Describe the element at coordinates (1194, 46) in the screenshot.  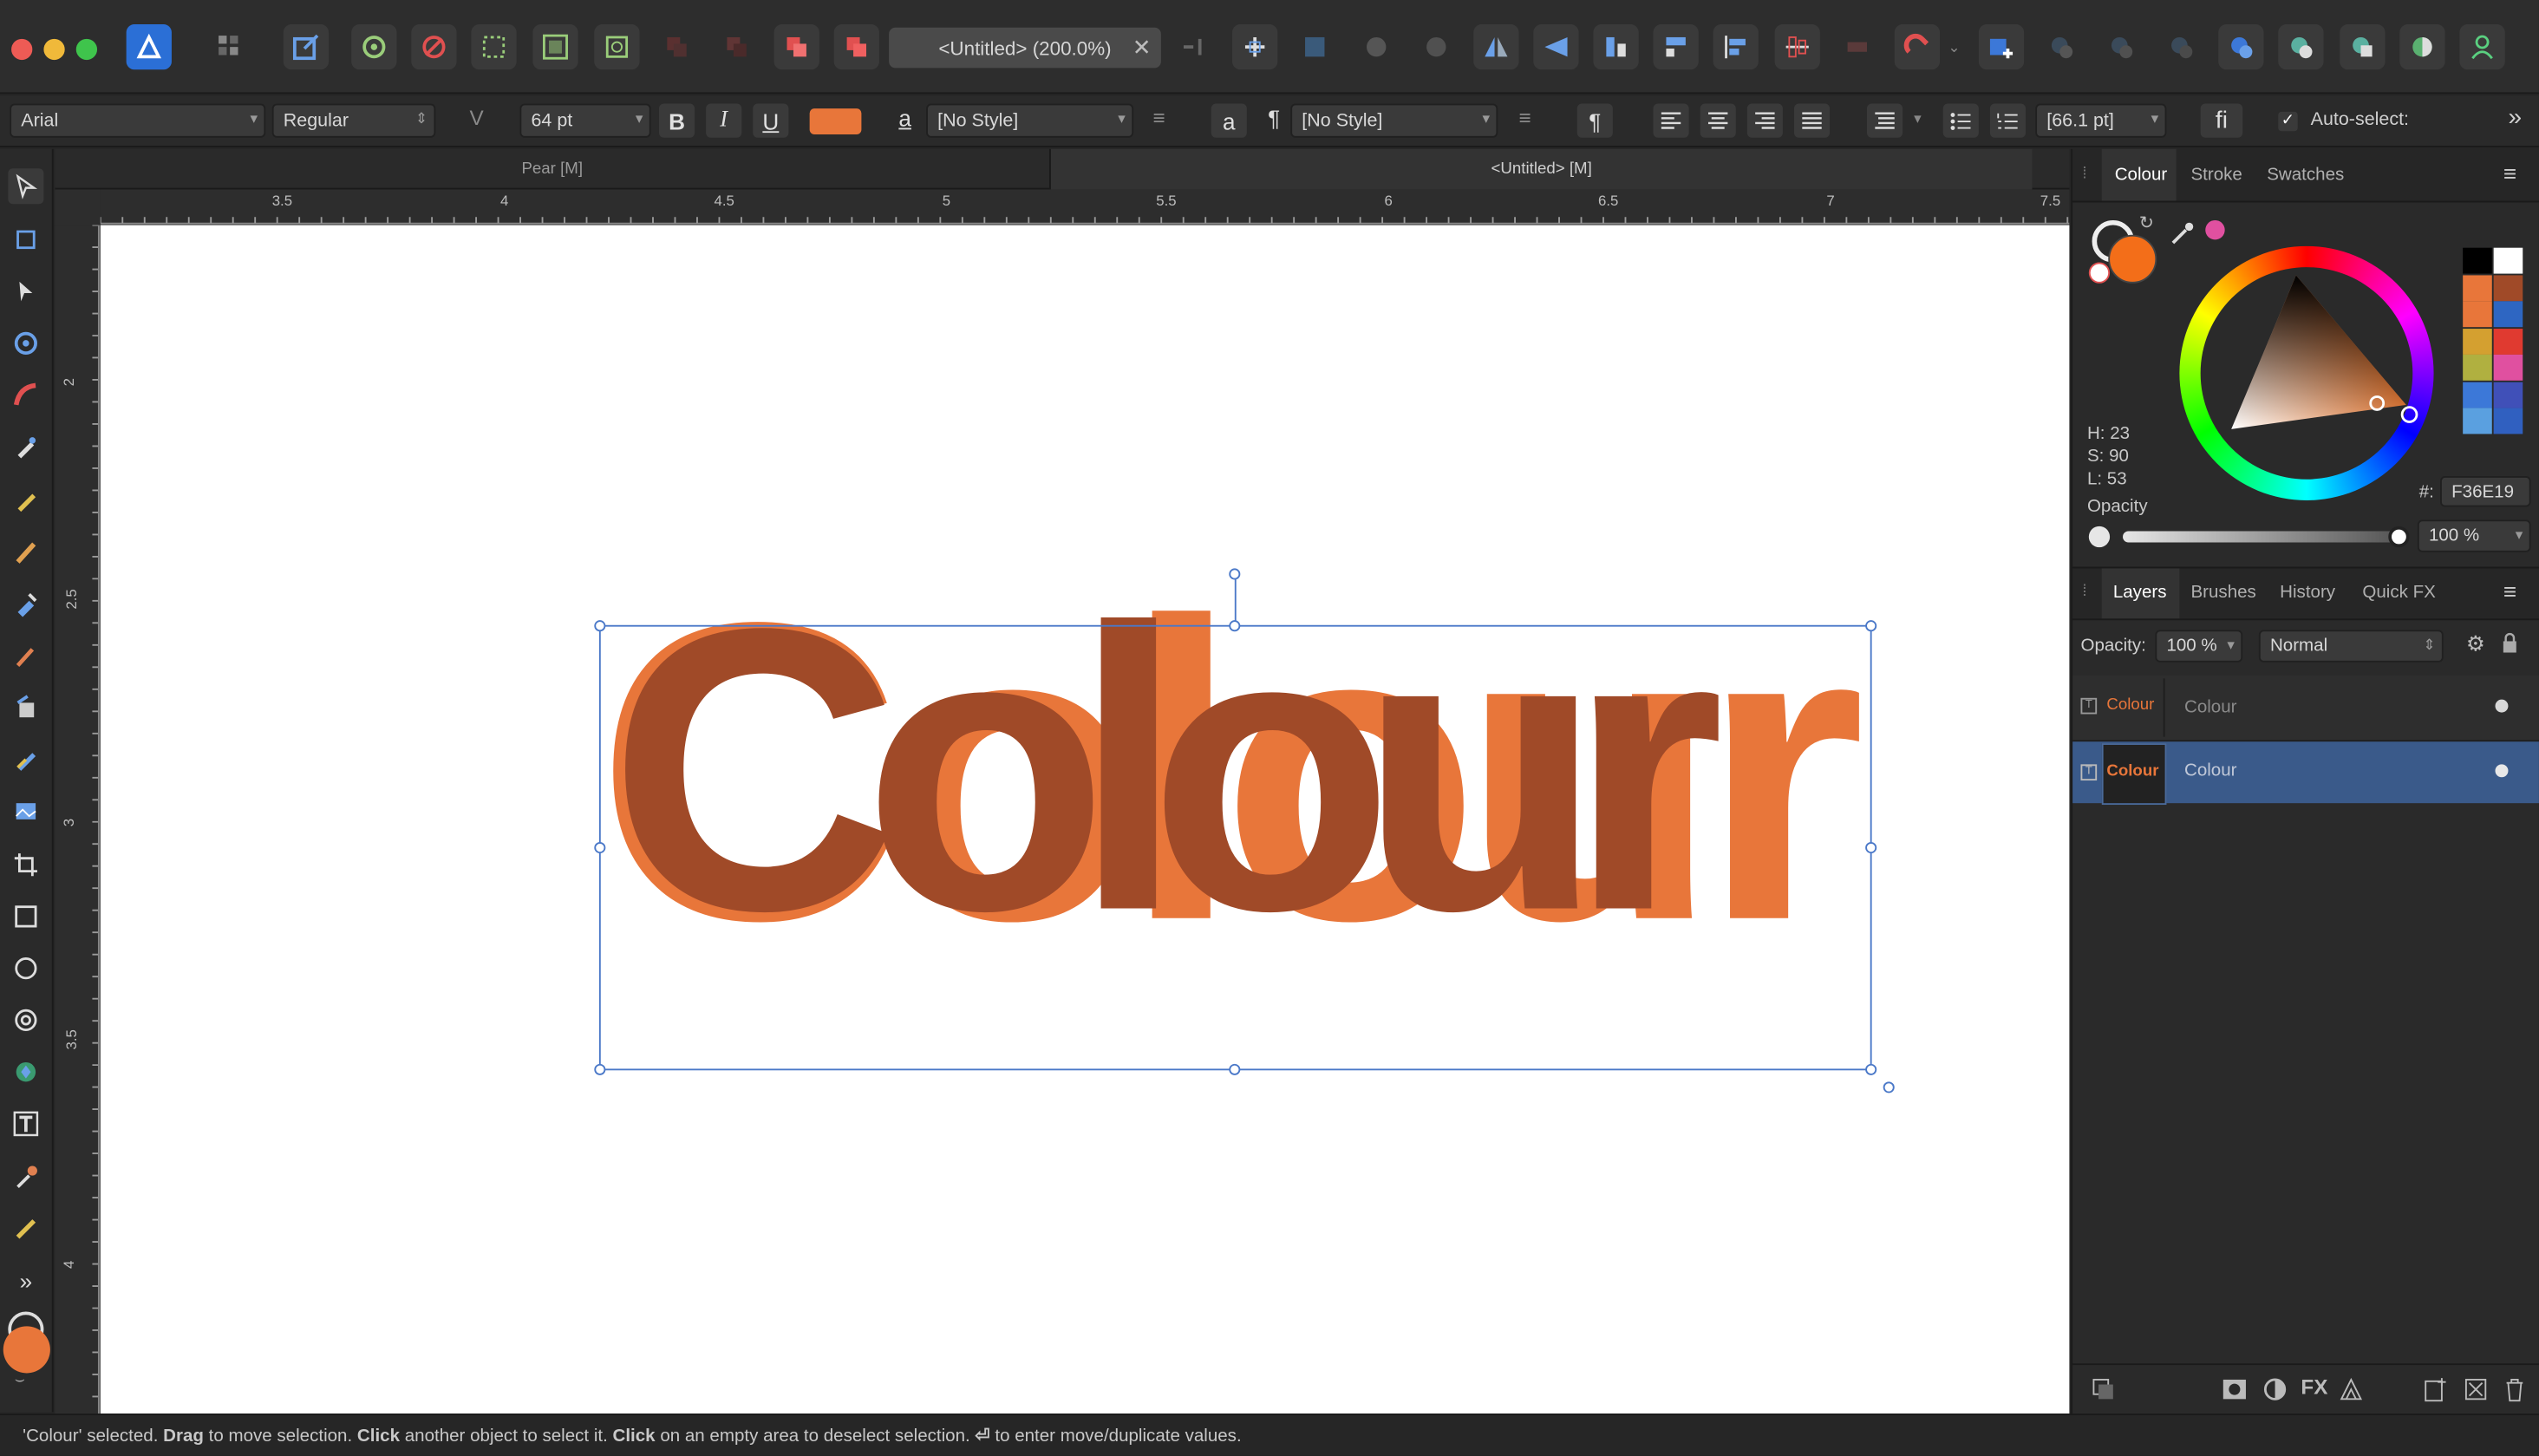
I see `snap-icon` at that location.